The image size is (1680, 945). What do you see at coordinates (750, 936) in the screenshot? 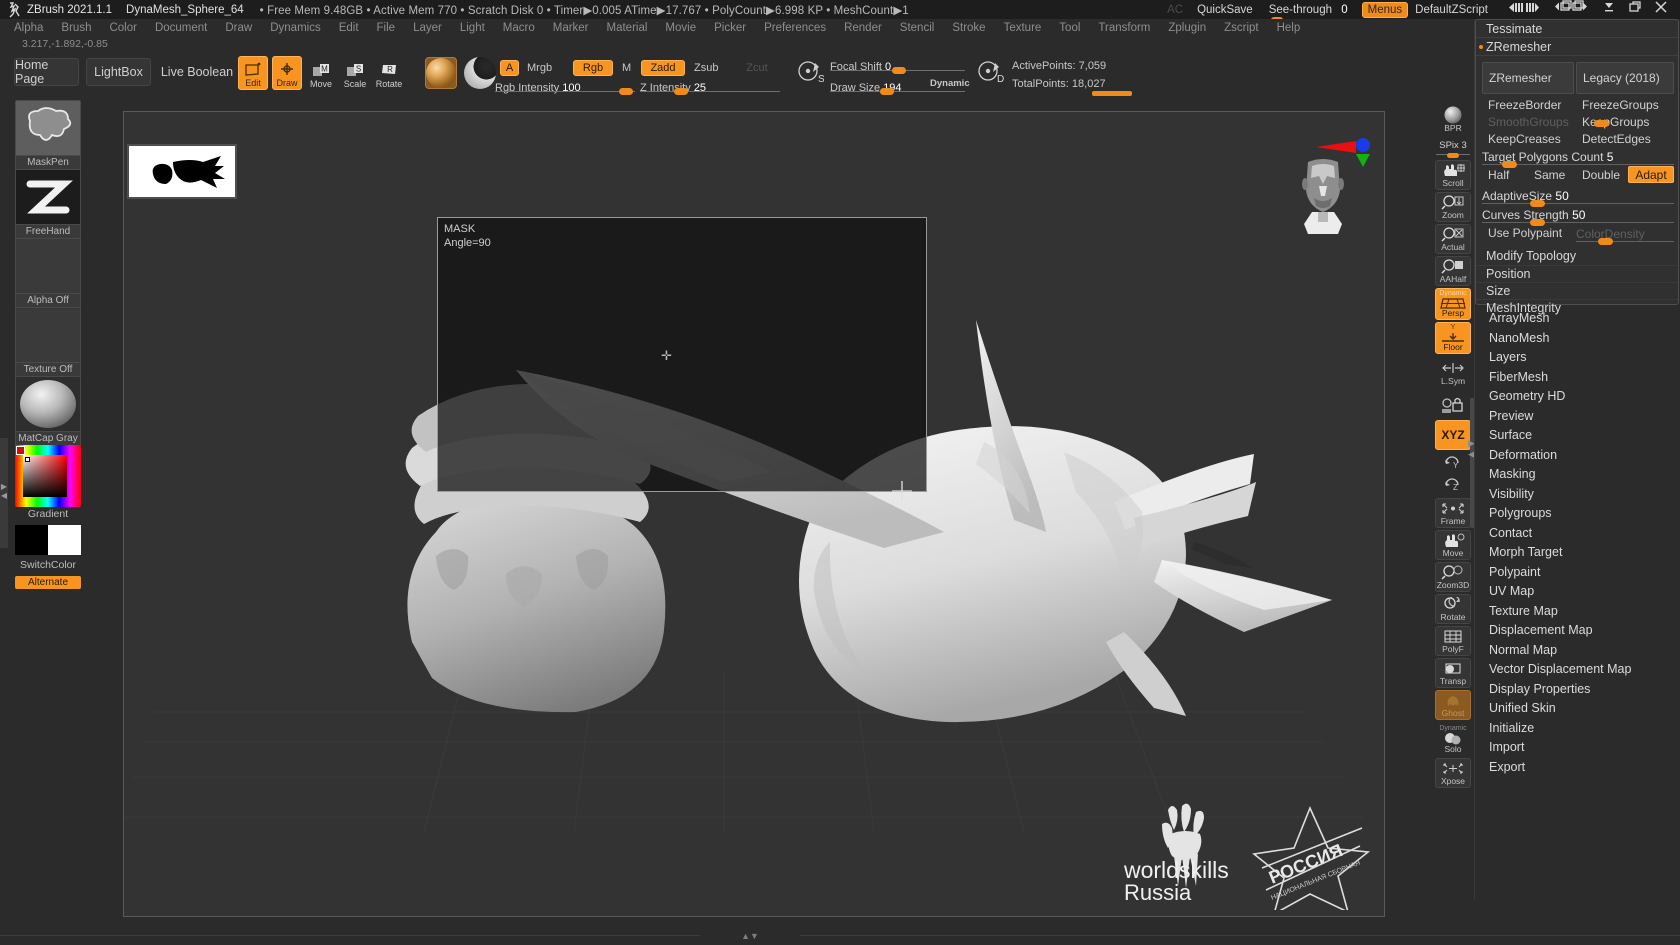
I see `bottom-expander-handle: ▲▼` at bounding box center [750, 936].